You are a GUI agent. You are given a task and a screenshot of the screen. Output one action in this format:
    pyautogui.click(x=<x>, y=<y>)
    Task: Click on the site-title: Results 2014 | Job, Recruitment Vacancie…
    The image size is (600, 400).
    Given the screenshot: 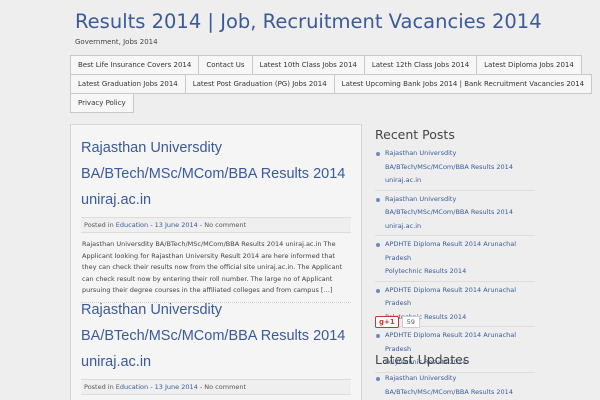 What is the action you would take?
    pyautogui.click(x=308, y=21)
    